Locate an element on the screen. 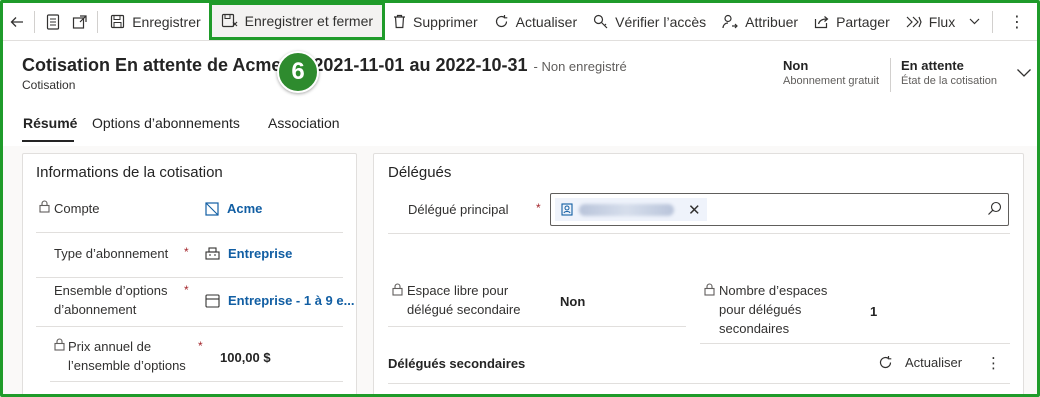  flow-label: Flux is located at coordinates (942, 21).